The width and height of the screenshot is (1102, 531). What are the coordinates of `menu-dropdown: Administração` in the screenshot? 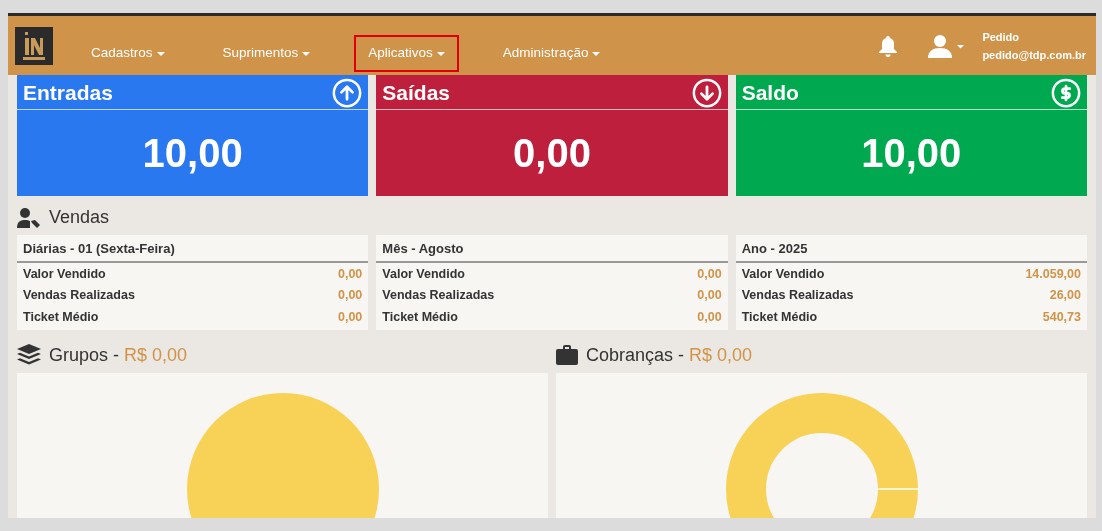 It's located at (551, 53).